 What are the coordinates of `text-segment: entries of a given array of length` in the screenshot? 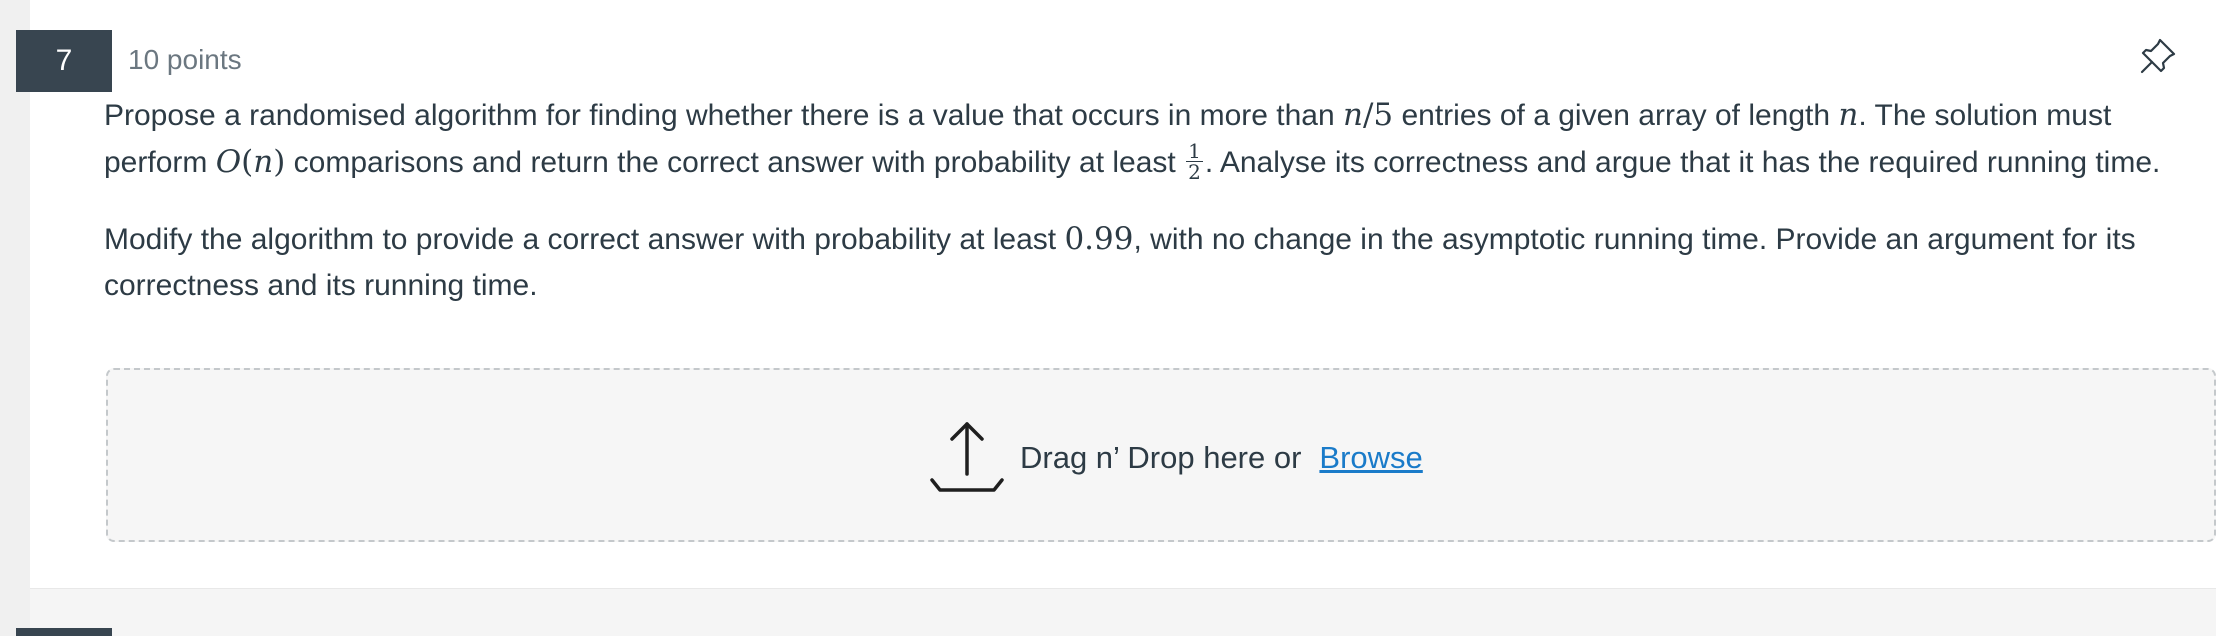 It's located at (1616, 115).